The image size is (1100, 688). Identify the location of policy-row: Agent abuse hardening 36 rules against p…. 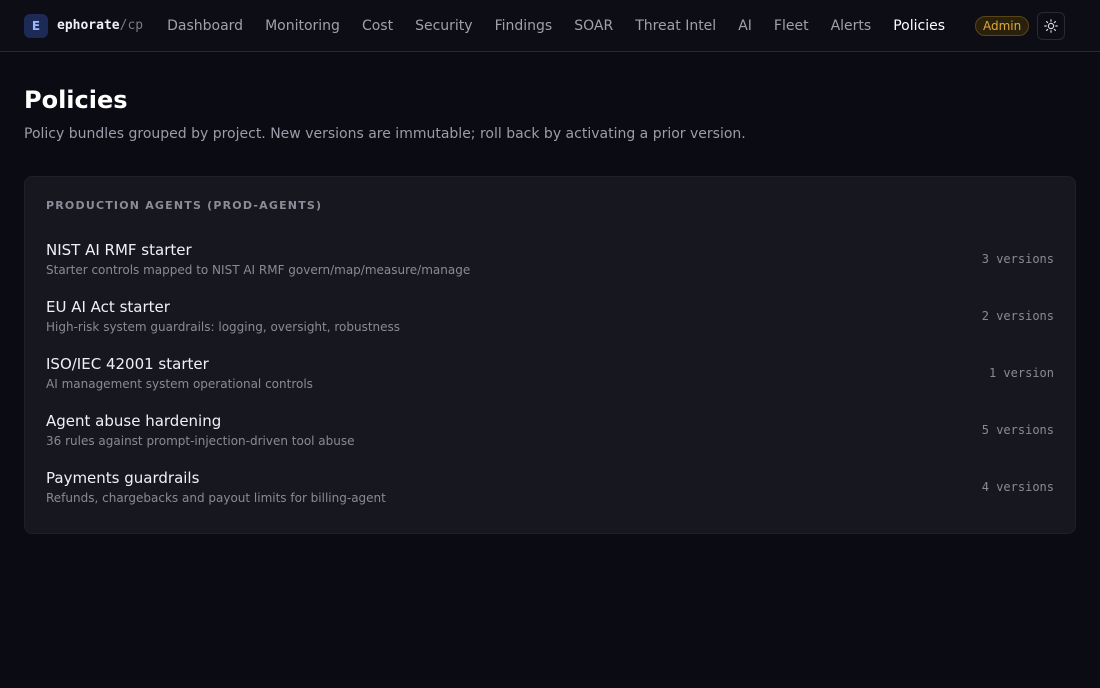
(550, 429).